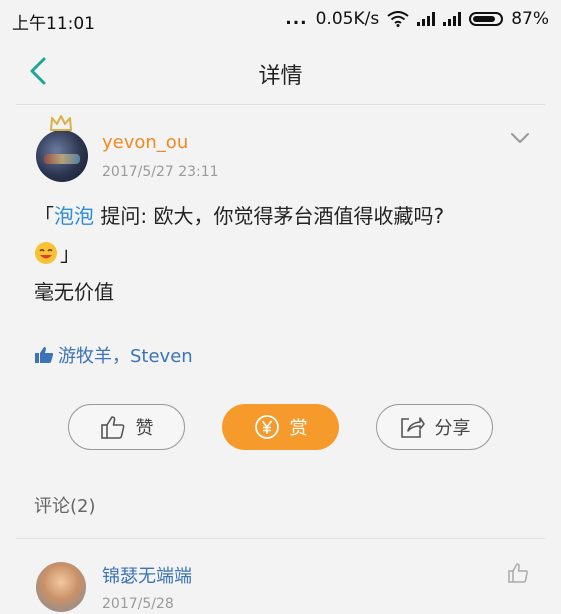  I want to click on battery-icon, so click(486, 19).